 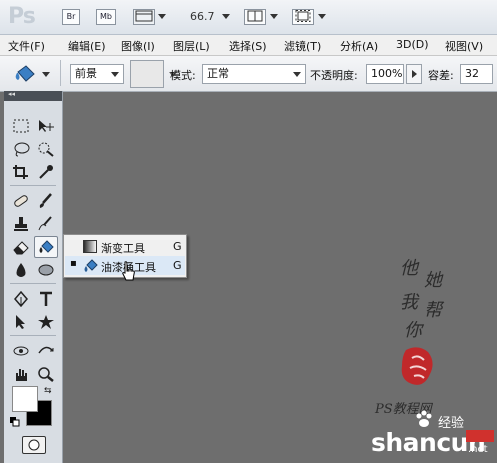 What do you see at coordinates (138, 46) in the screenshot?
I see `menu-image: 图像(I)` at bounding box center [138, 46].